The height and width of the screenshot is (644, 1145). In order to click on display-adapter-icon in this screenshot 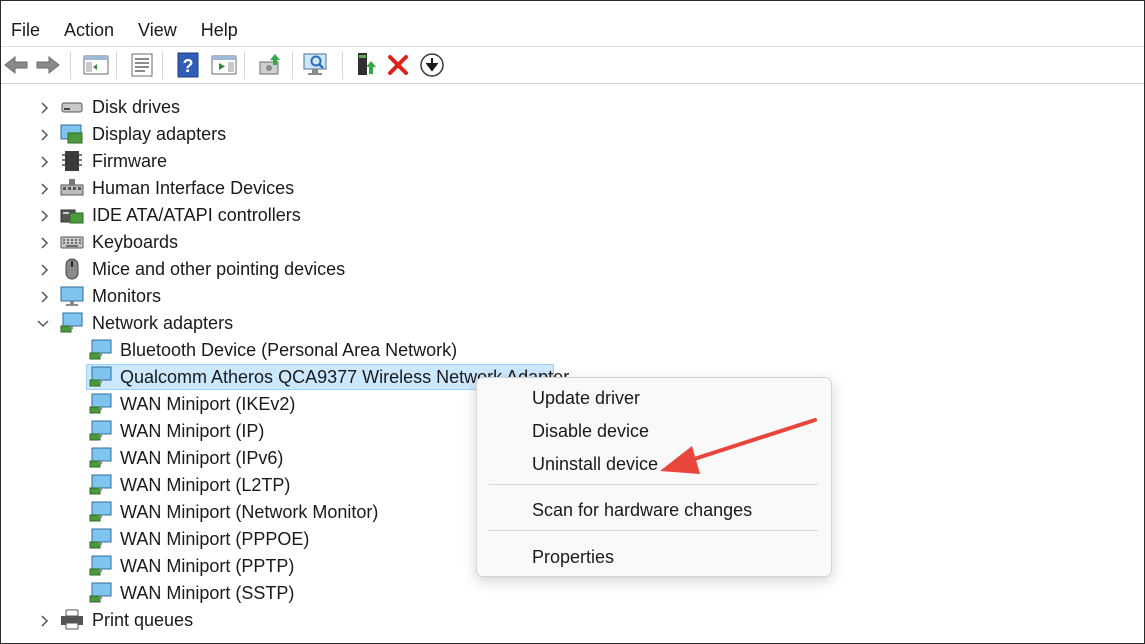, I will do `click(72, 134)`.